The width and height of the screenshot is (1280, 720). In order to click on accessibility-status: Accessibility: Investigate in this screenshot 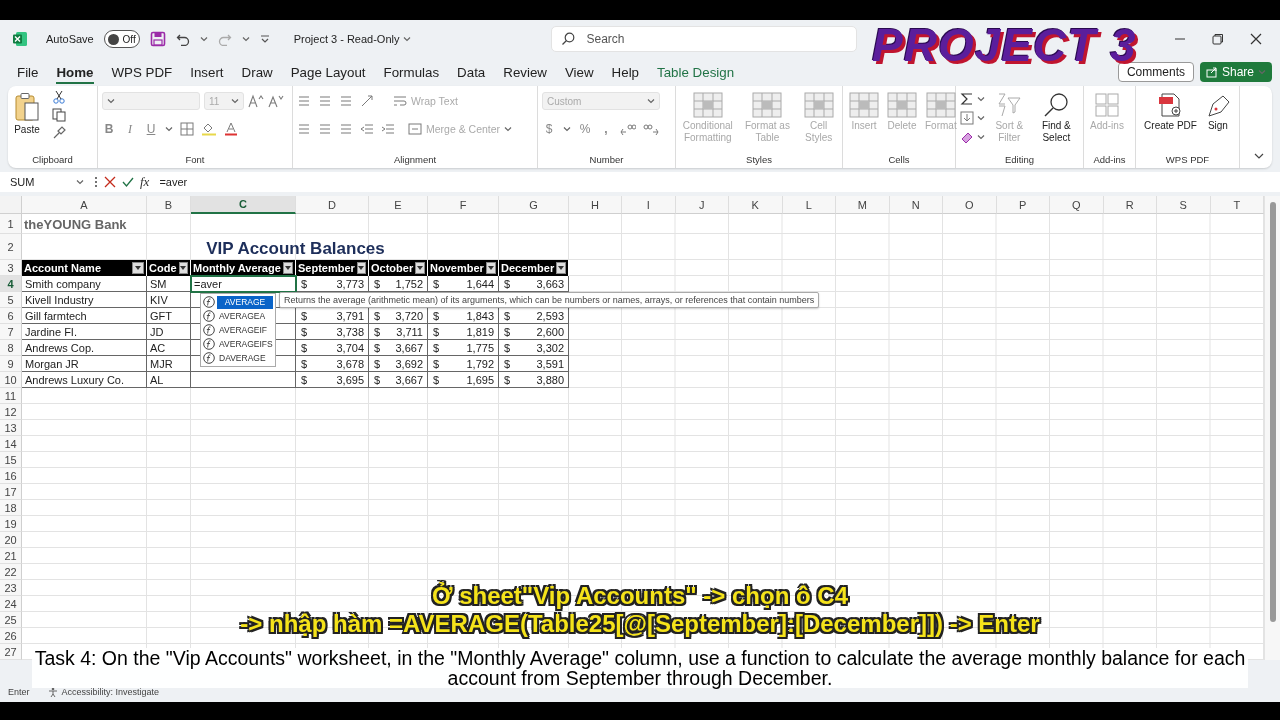, I will do `click(110, 692)`.